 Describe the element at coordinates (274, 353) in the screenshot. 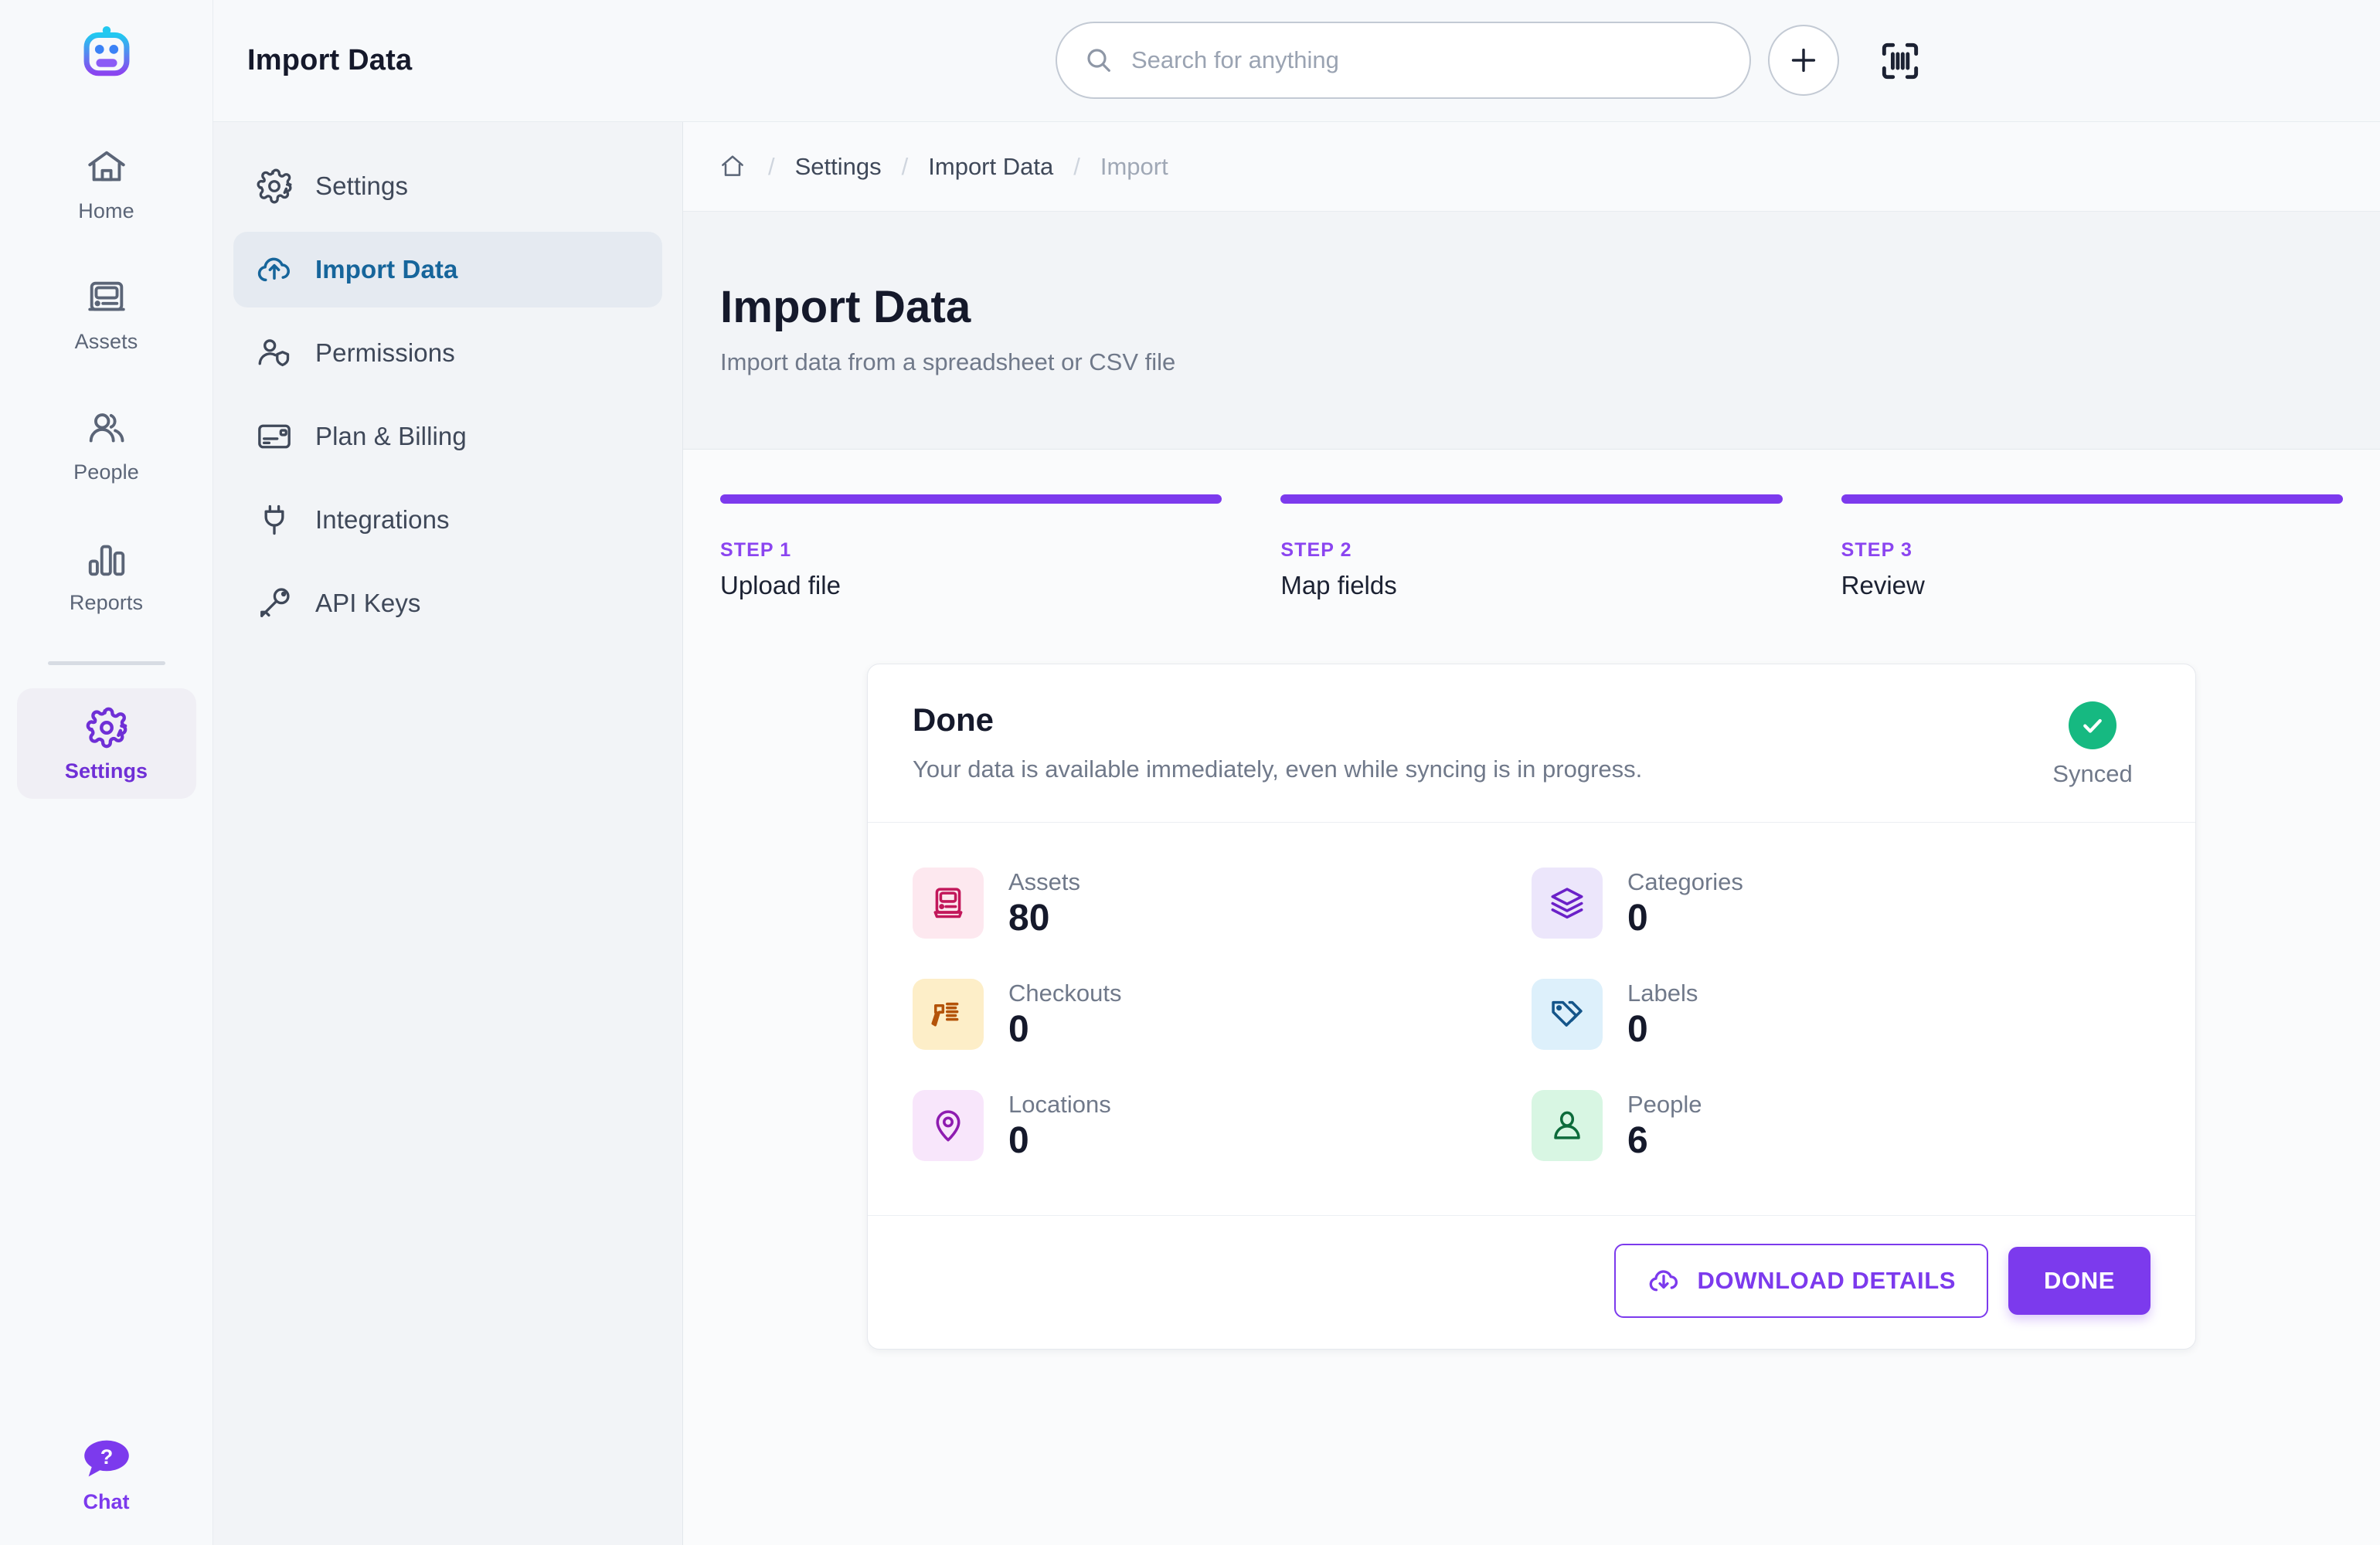

I see `user-shield-icon` at that location.